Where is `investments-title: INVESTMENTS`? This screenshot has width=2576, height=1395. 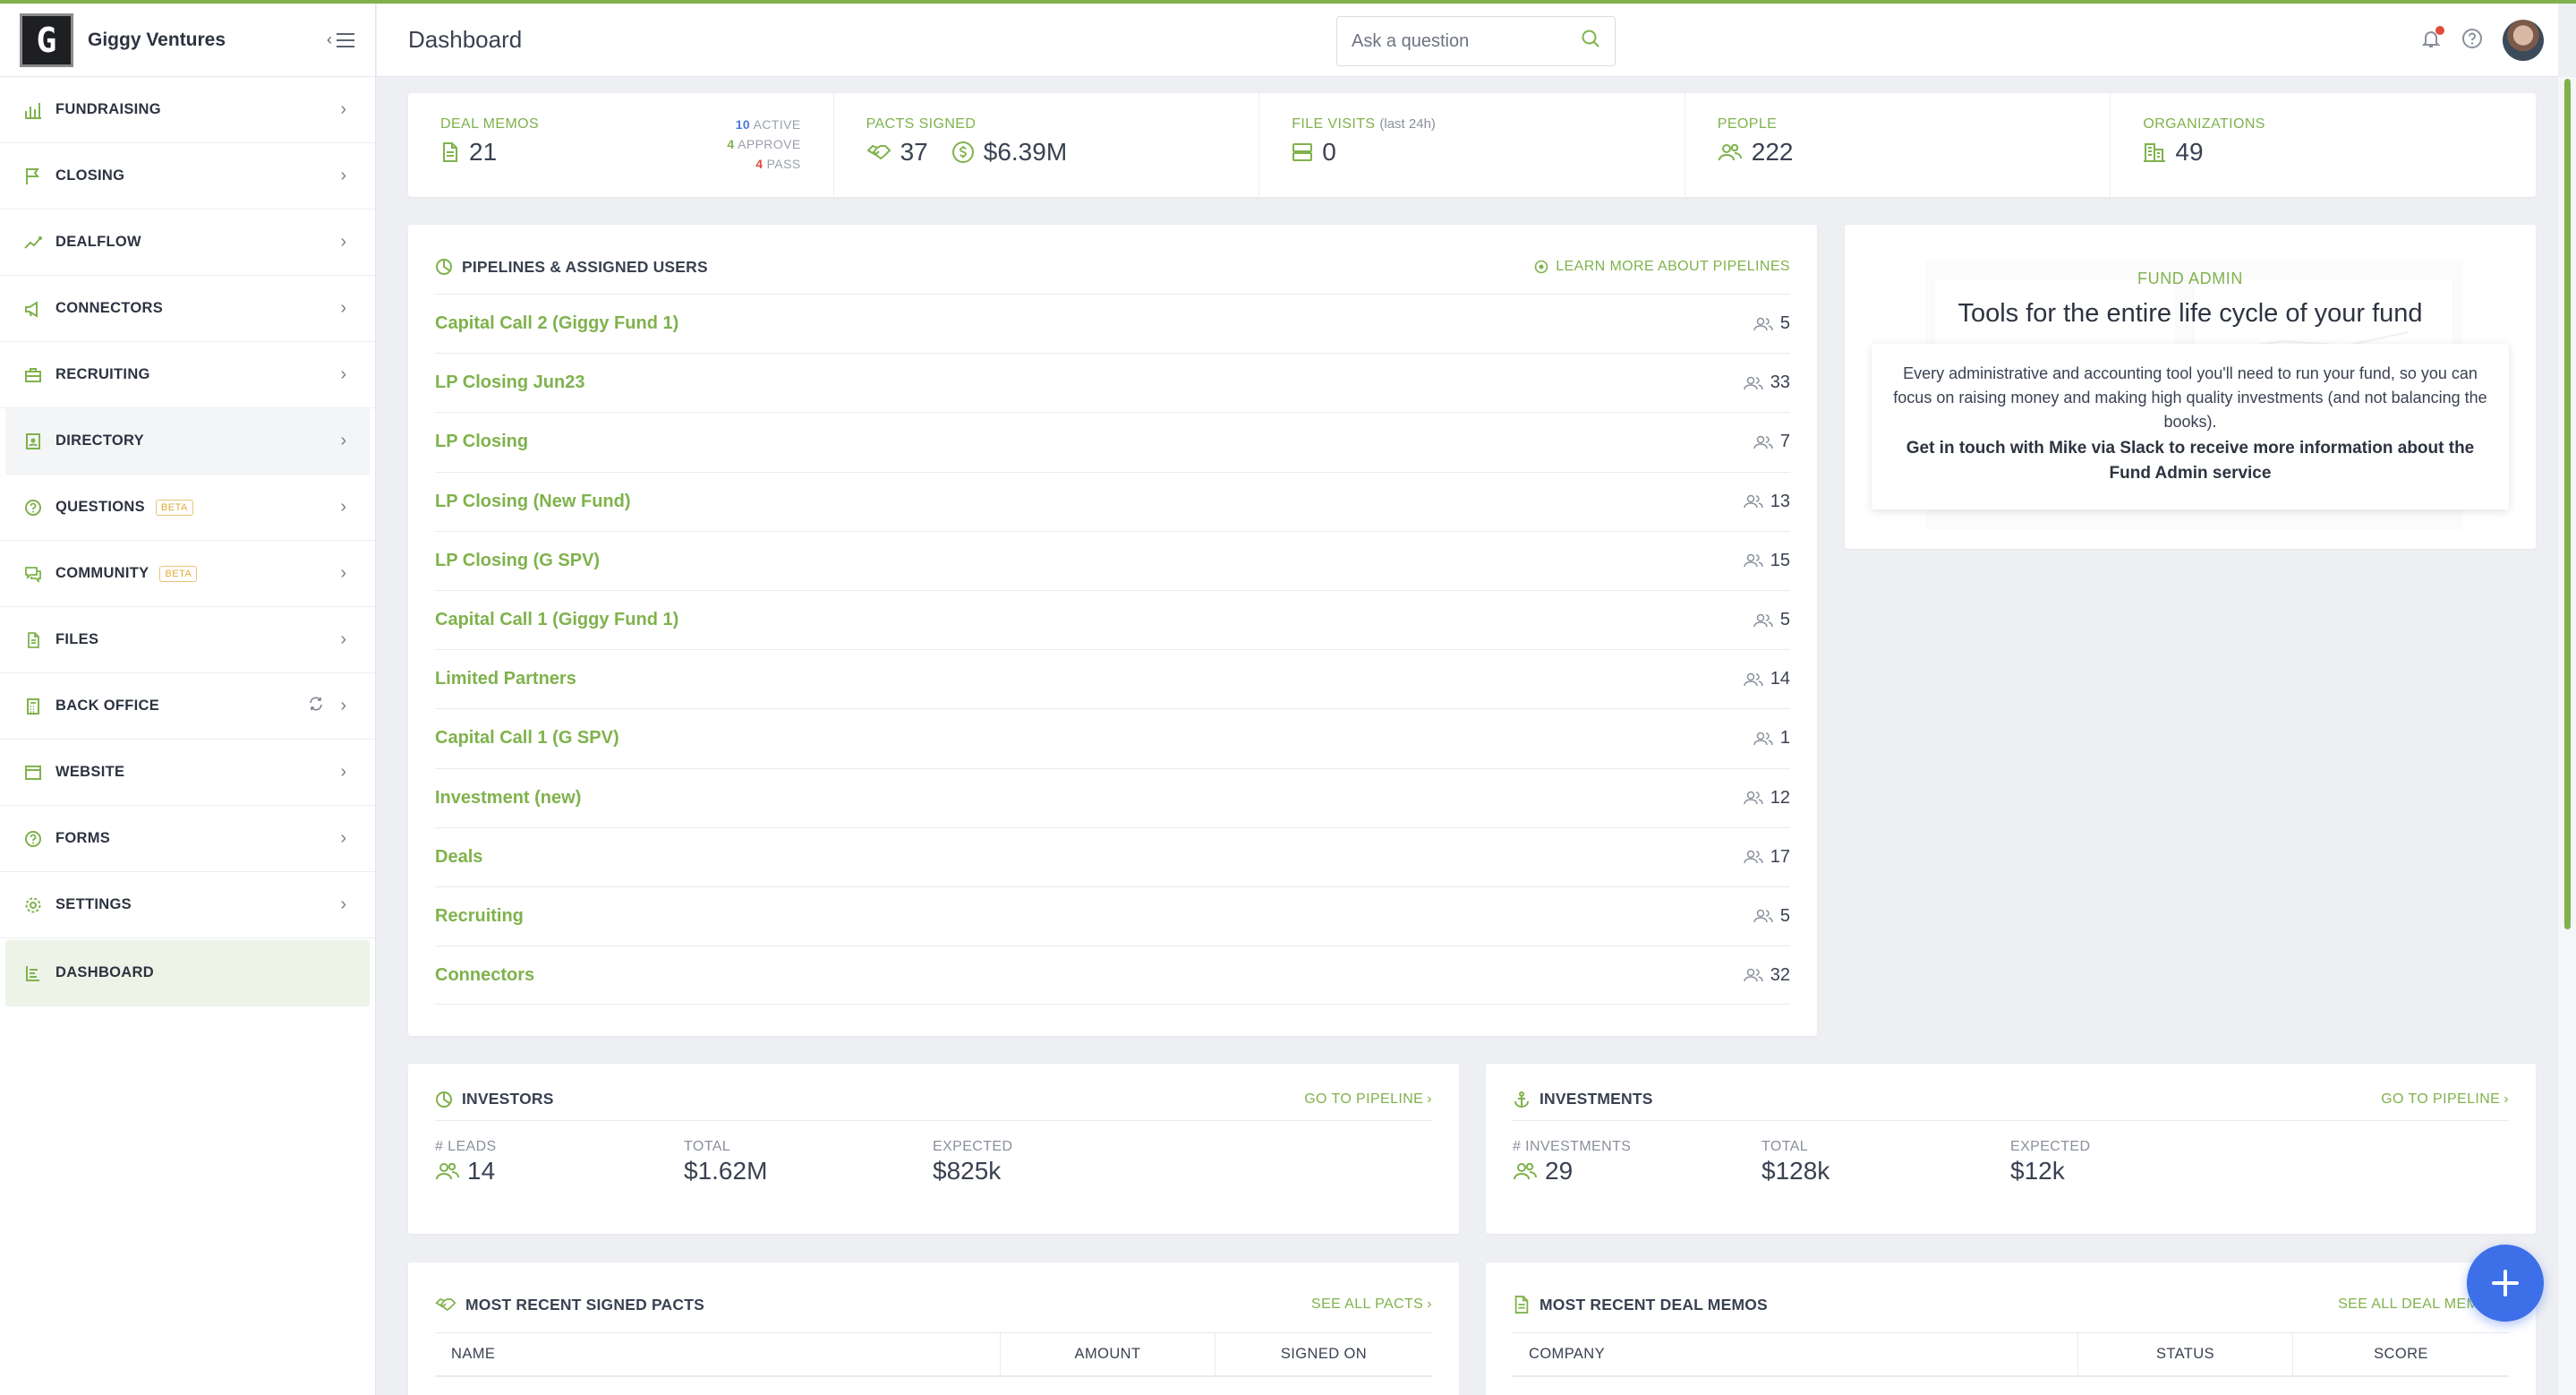
investments-title: INVESTMENTS is located at coordinates (1596, 1099).